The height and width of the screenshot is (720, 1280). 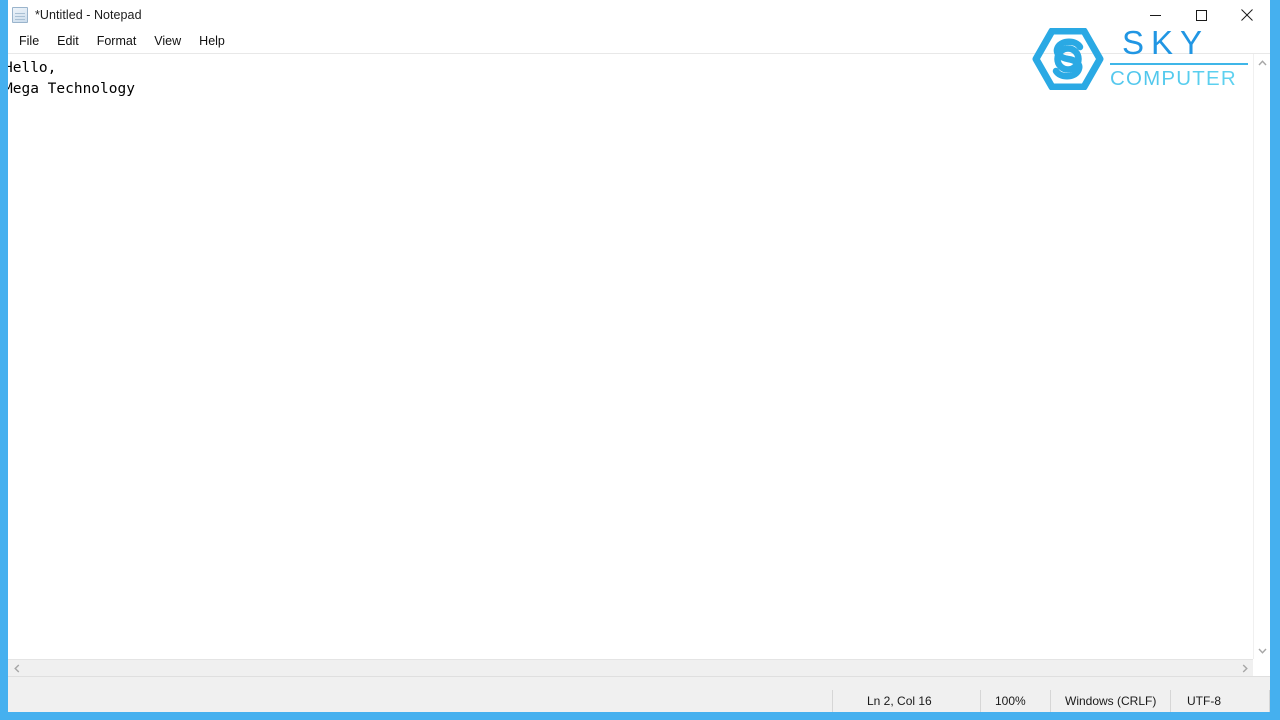 I want to click on status-cursor-position: Ln 2, Col 16, so click(x=906, y=701).